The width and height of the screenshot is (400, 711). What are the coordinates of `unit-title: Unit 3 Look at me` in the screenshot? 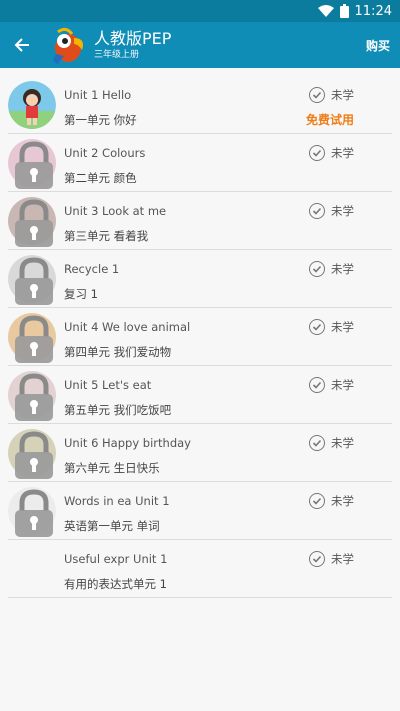 It's located at (115, 211).